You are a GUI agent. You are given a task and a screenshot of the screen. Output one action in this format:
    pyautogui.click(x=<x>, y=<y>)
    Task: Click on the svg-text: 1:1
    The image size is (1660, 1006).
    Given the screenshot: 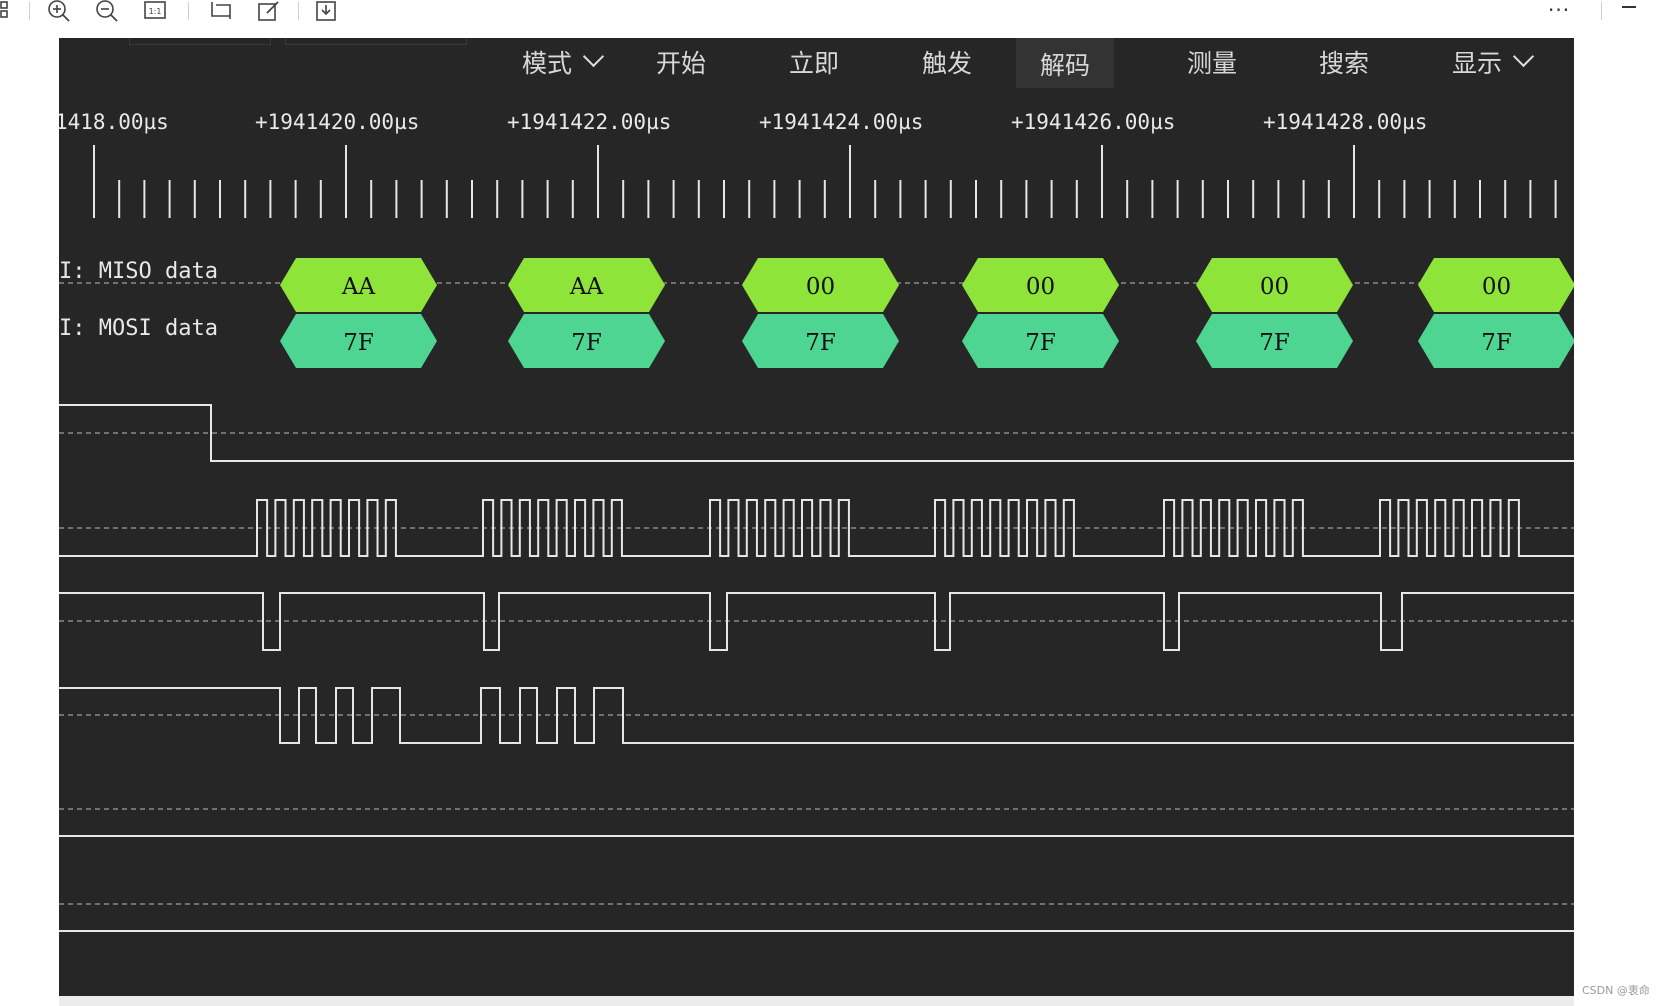 What is the action you would take?
    pyautogui.click(x=155, y=11)
    